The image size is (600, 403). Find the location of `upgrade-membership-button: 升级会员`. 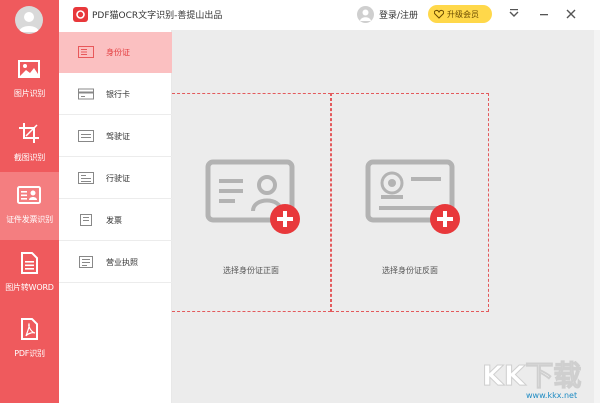

upgrade-membership-button: 升级会员 is located at coordinates (460, 14).